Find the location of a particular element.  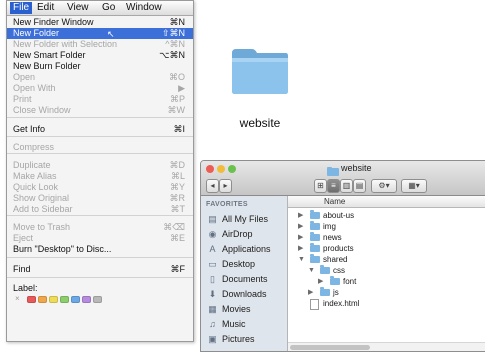

menu-item-shortcut: ⌘T is located at coordinates (178, 209).